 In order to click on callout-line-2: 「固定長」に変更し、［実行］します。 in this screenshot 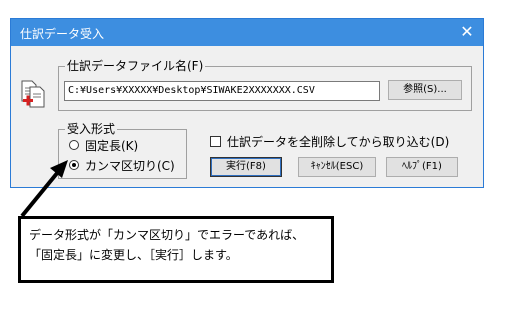, I will do `click(133, 255)`.